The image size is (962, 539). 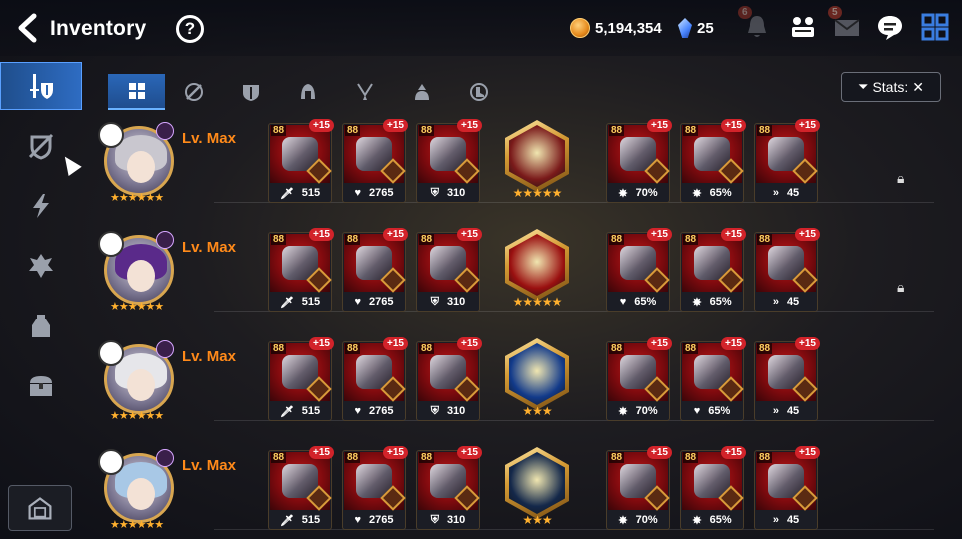 I want to click on tab-armor, so click(x=250, y=92).